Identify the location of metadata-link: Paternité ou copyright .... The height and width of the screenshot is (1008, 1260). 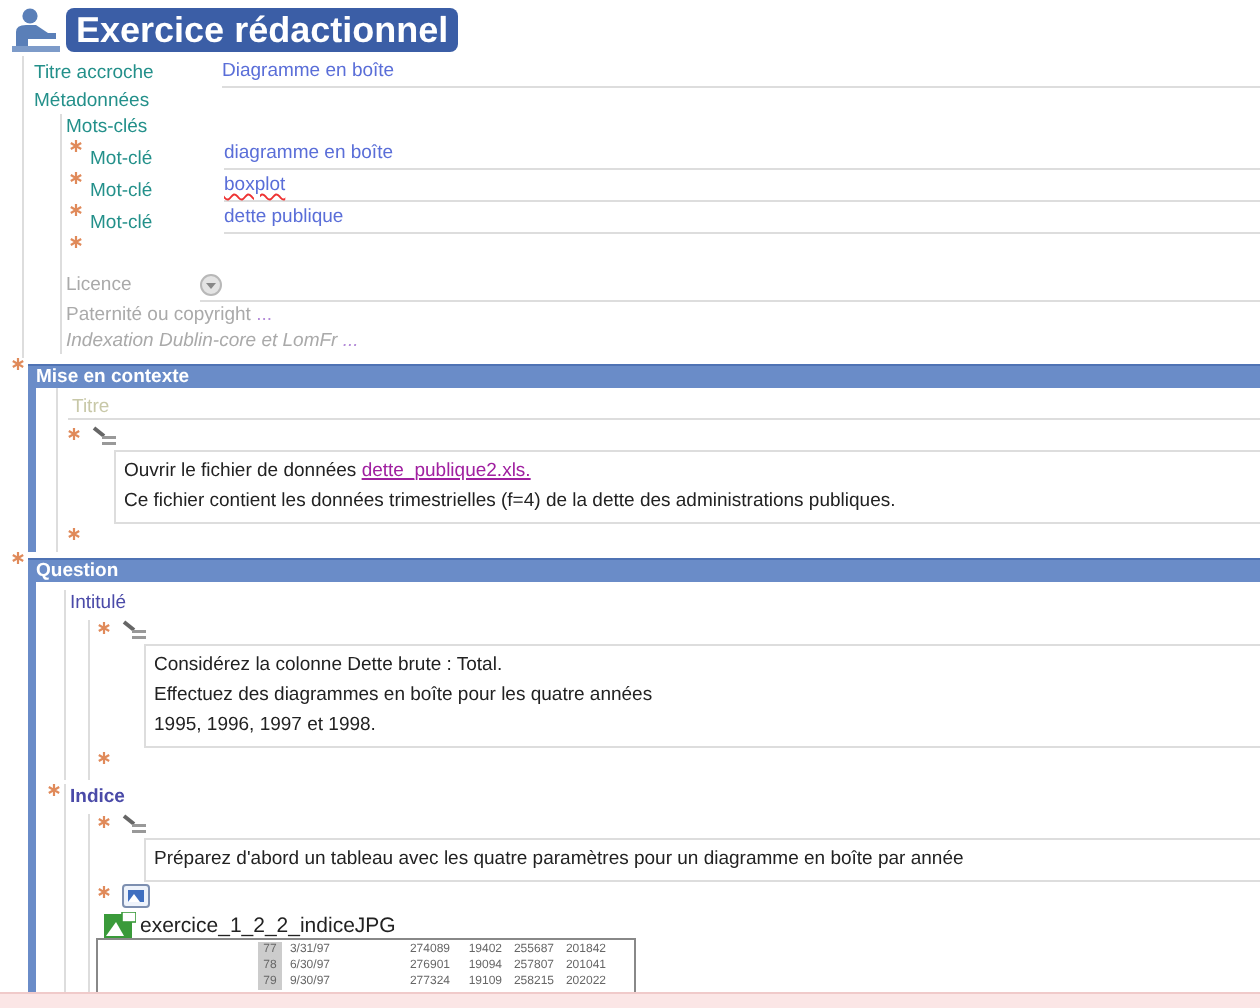
(663, 315).